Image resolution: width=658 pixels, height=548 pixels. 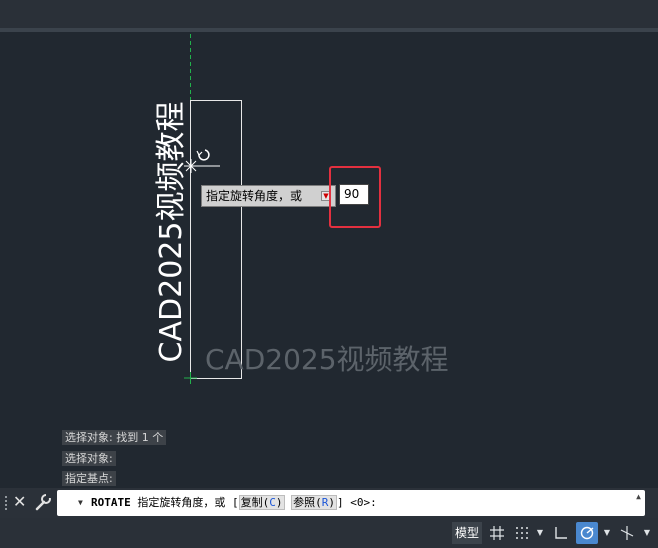 What do you see at coordinates (561, 533) in the screenshot?
I see `ortho-icon` at bounding box center [561, 533].